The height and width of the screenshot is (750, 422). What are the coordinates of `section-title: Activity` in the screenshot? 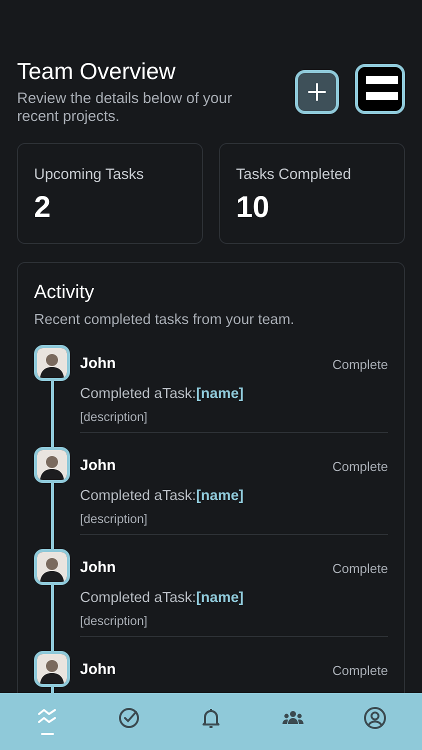 It's located at (65, 293).